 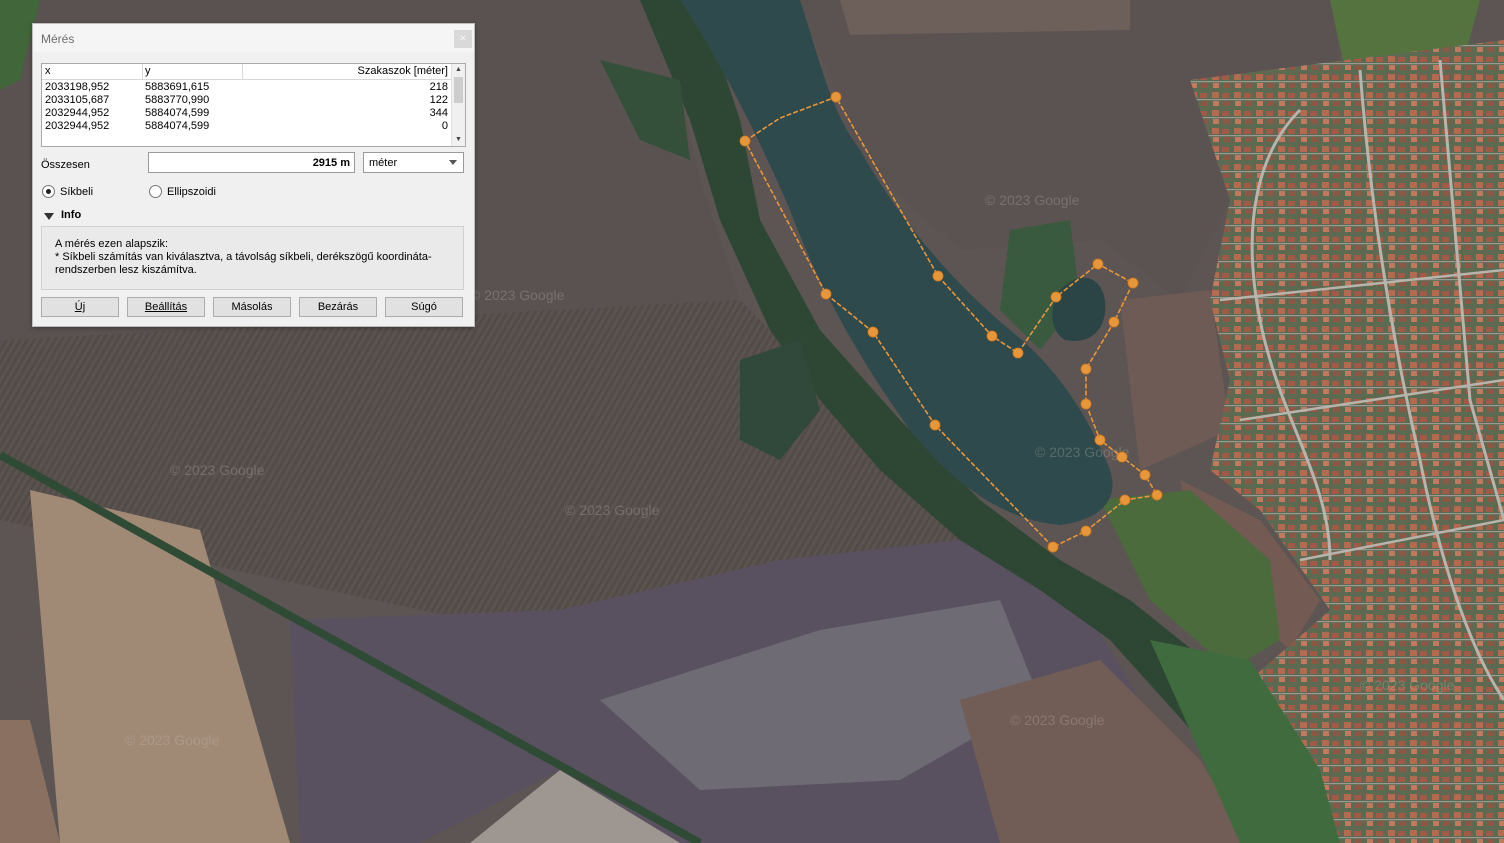 I want to click on radio-ellipsoidal-label: Ellipszoidi, so click(x=191, y=192).